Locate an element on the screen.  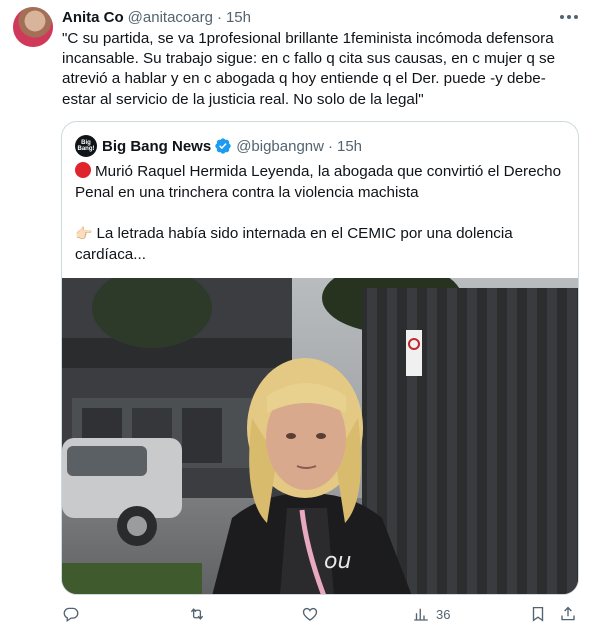
retweet-button is located at coordinates (200, 614).